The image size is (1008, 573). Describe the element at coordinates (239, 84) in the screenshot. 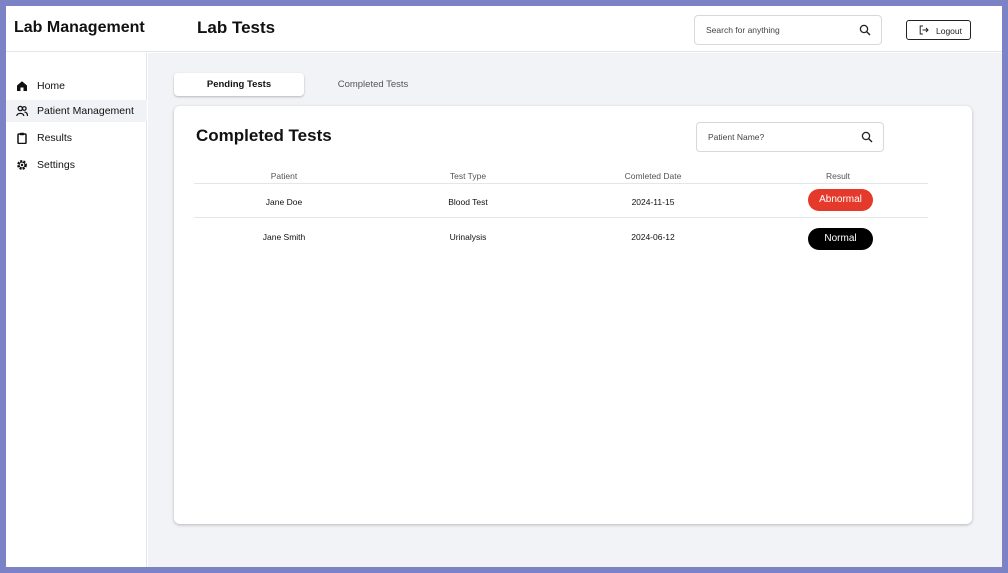

I see `tab-pending-tests: Pending Tests` at that location.